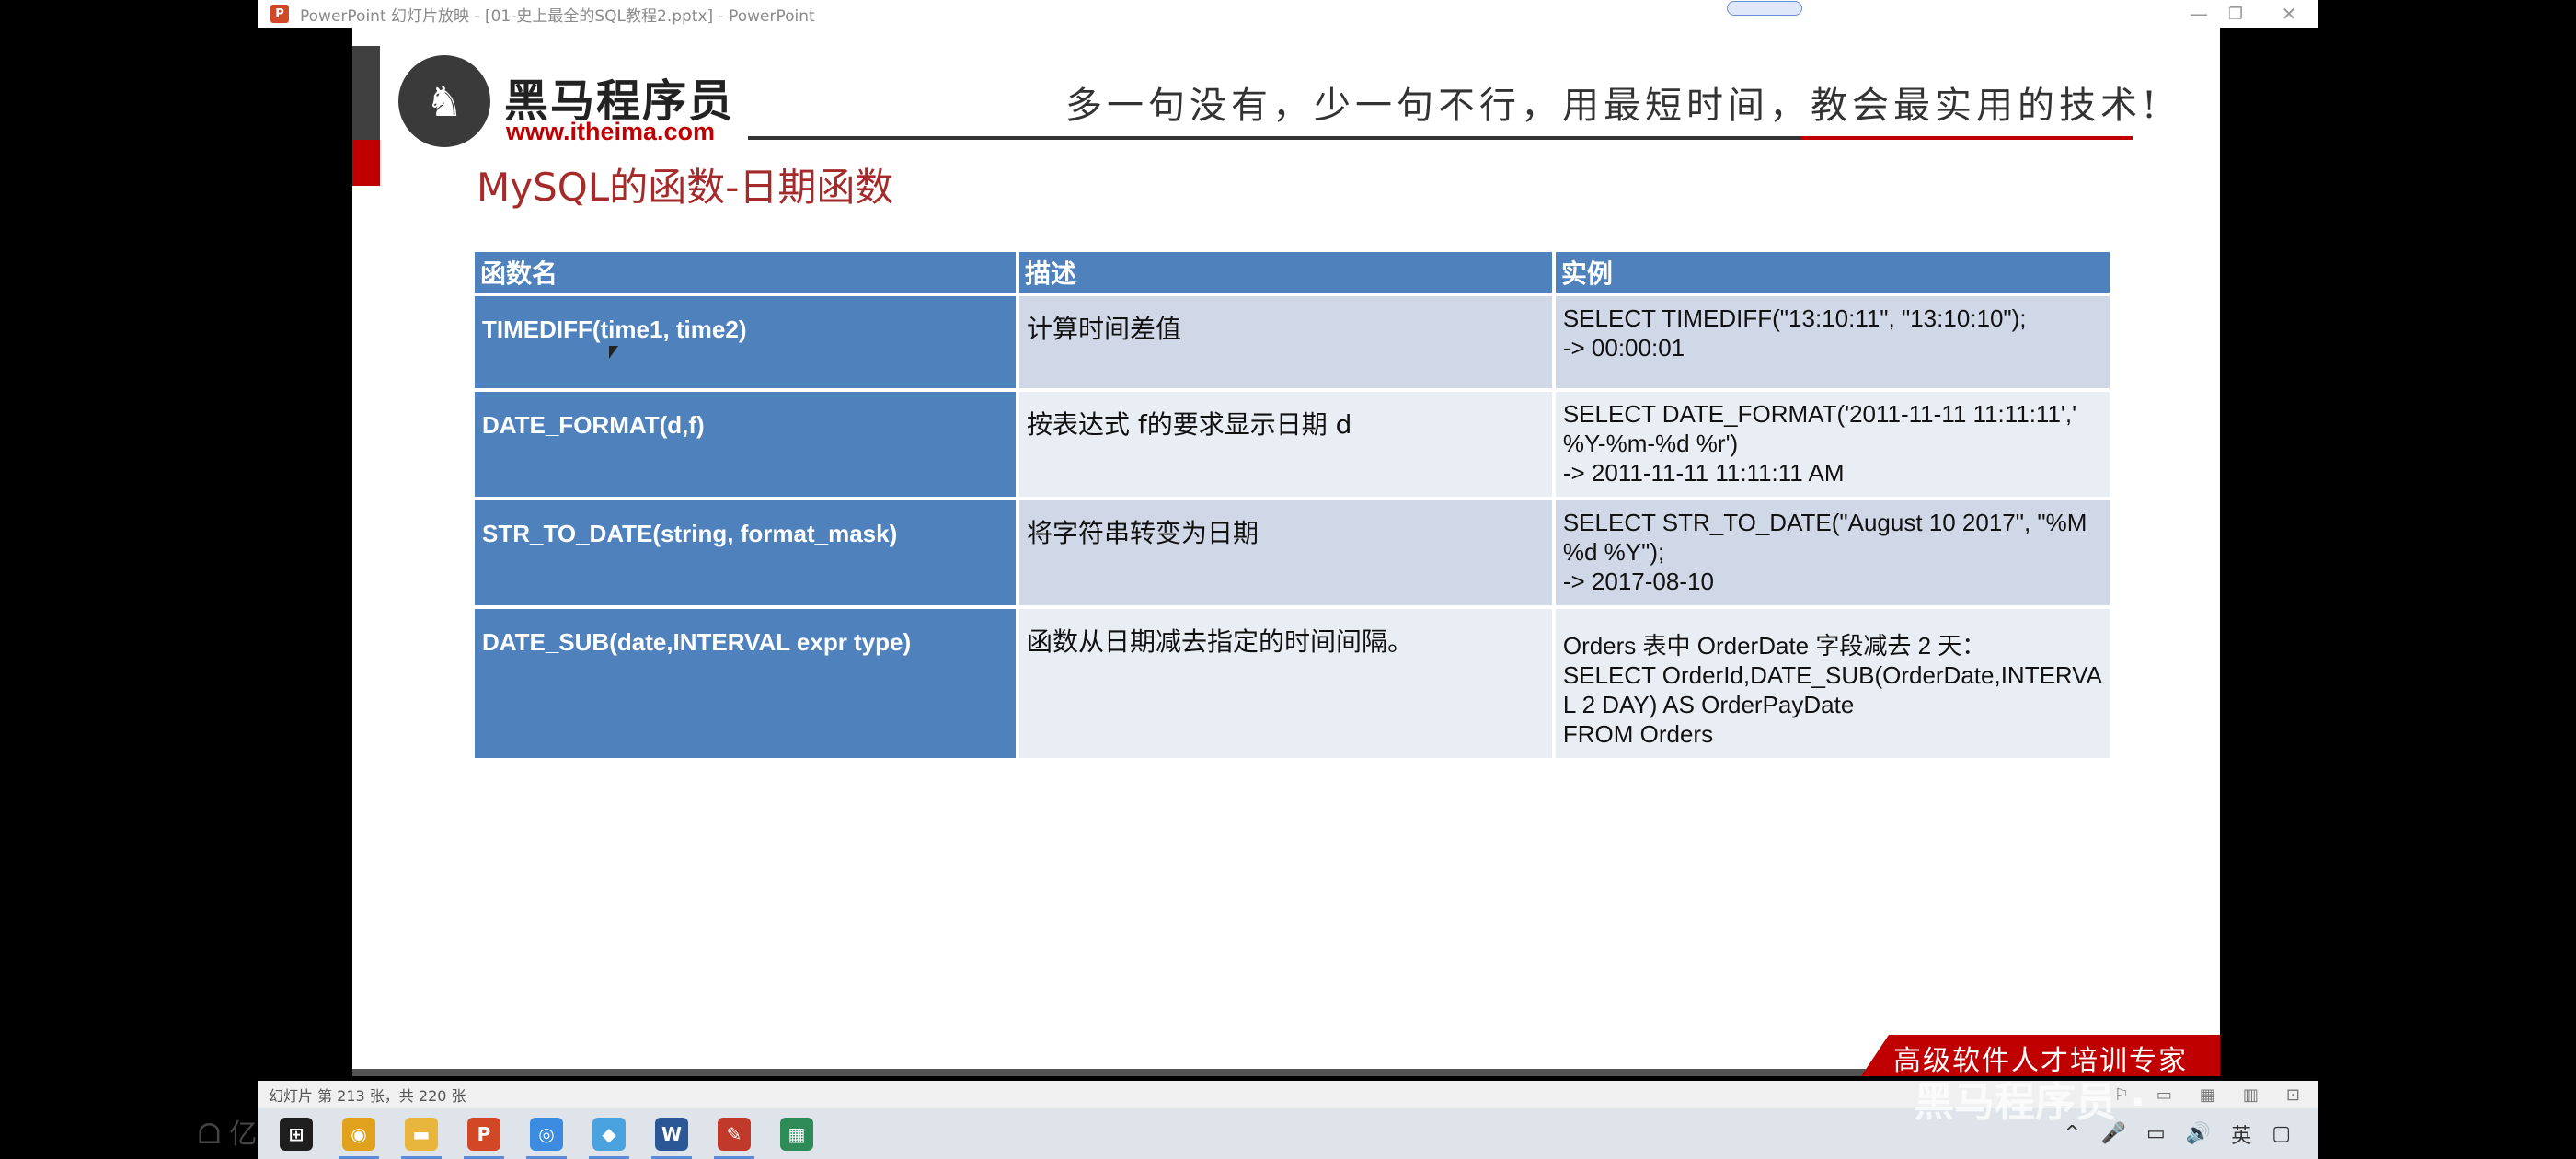 This screenshot has height=1159, width=2576. I want to click on volume-icon: 🔊, so click(2198, 1133).